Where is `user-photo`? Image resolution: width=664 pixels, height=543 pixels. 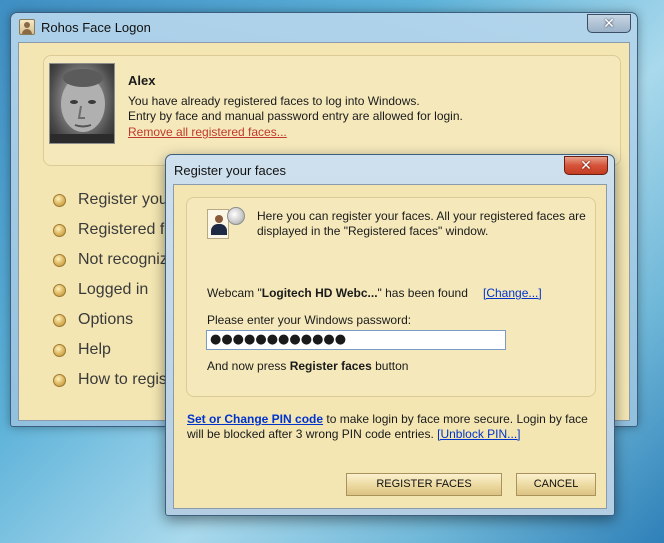
user-photo is located at coordinates (82, 103).